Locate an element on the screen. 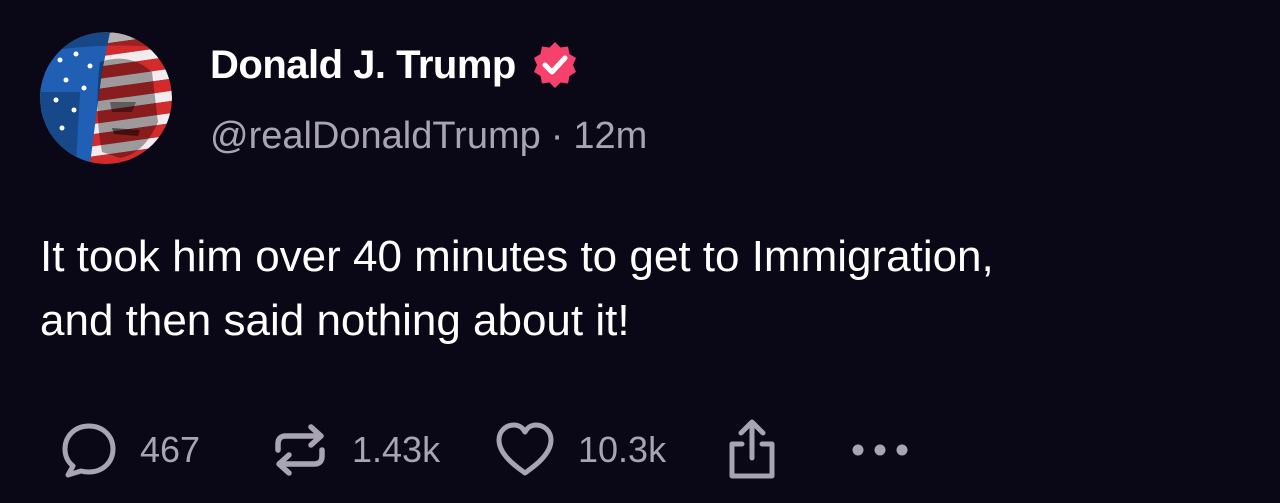 This screenshot has width=1280, height=503. verified-badge-icon is located at coordinates (555, 65).